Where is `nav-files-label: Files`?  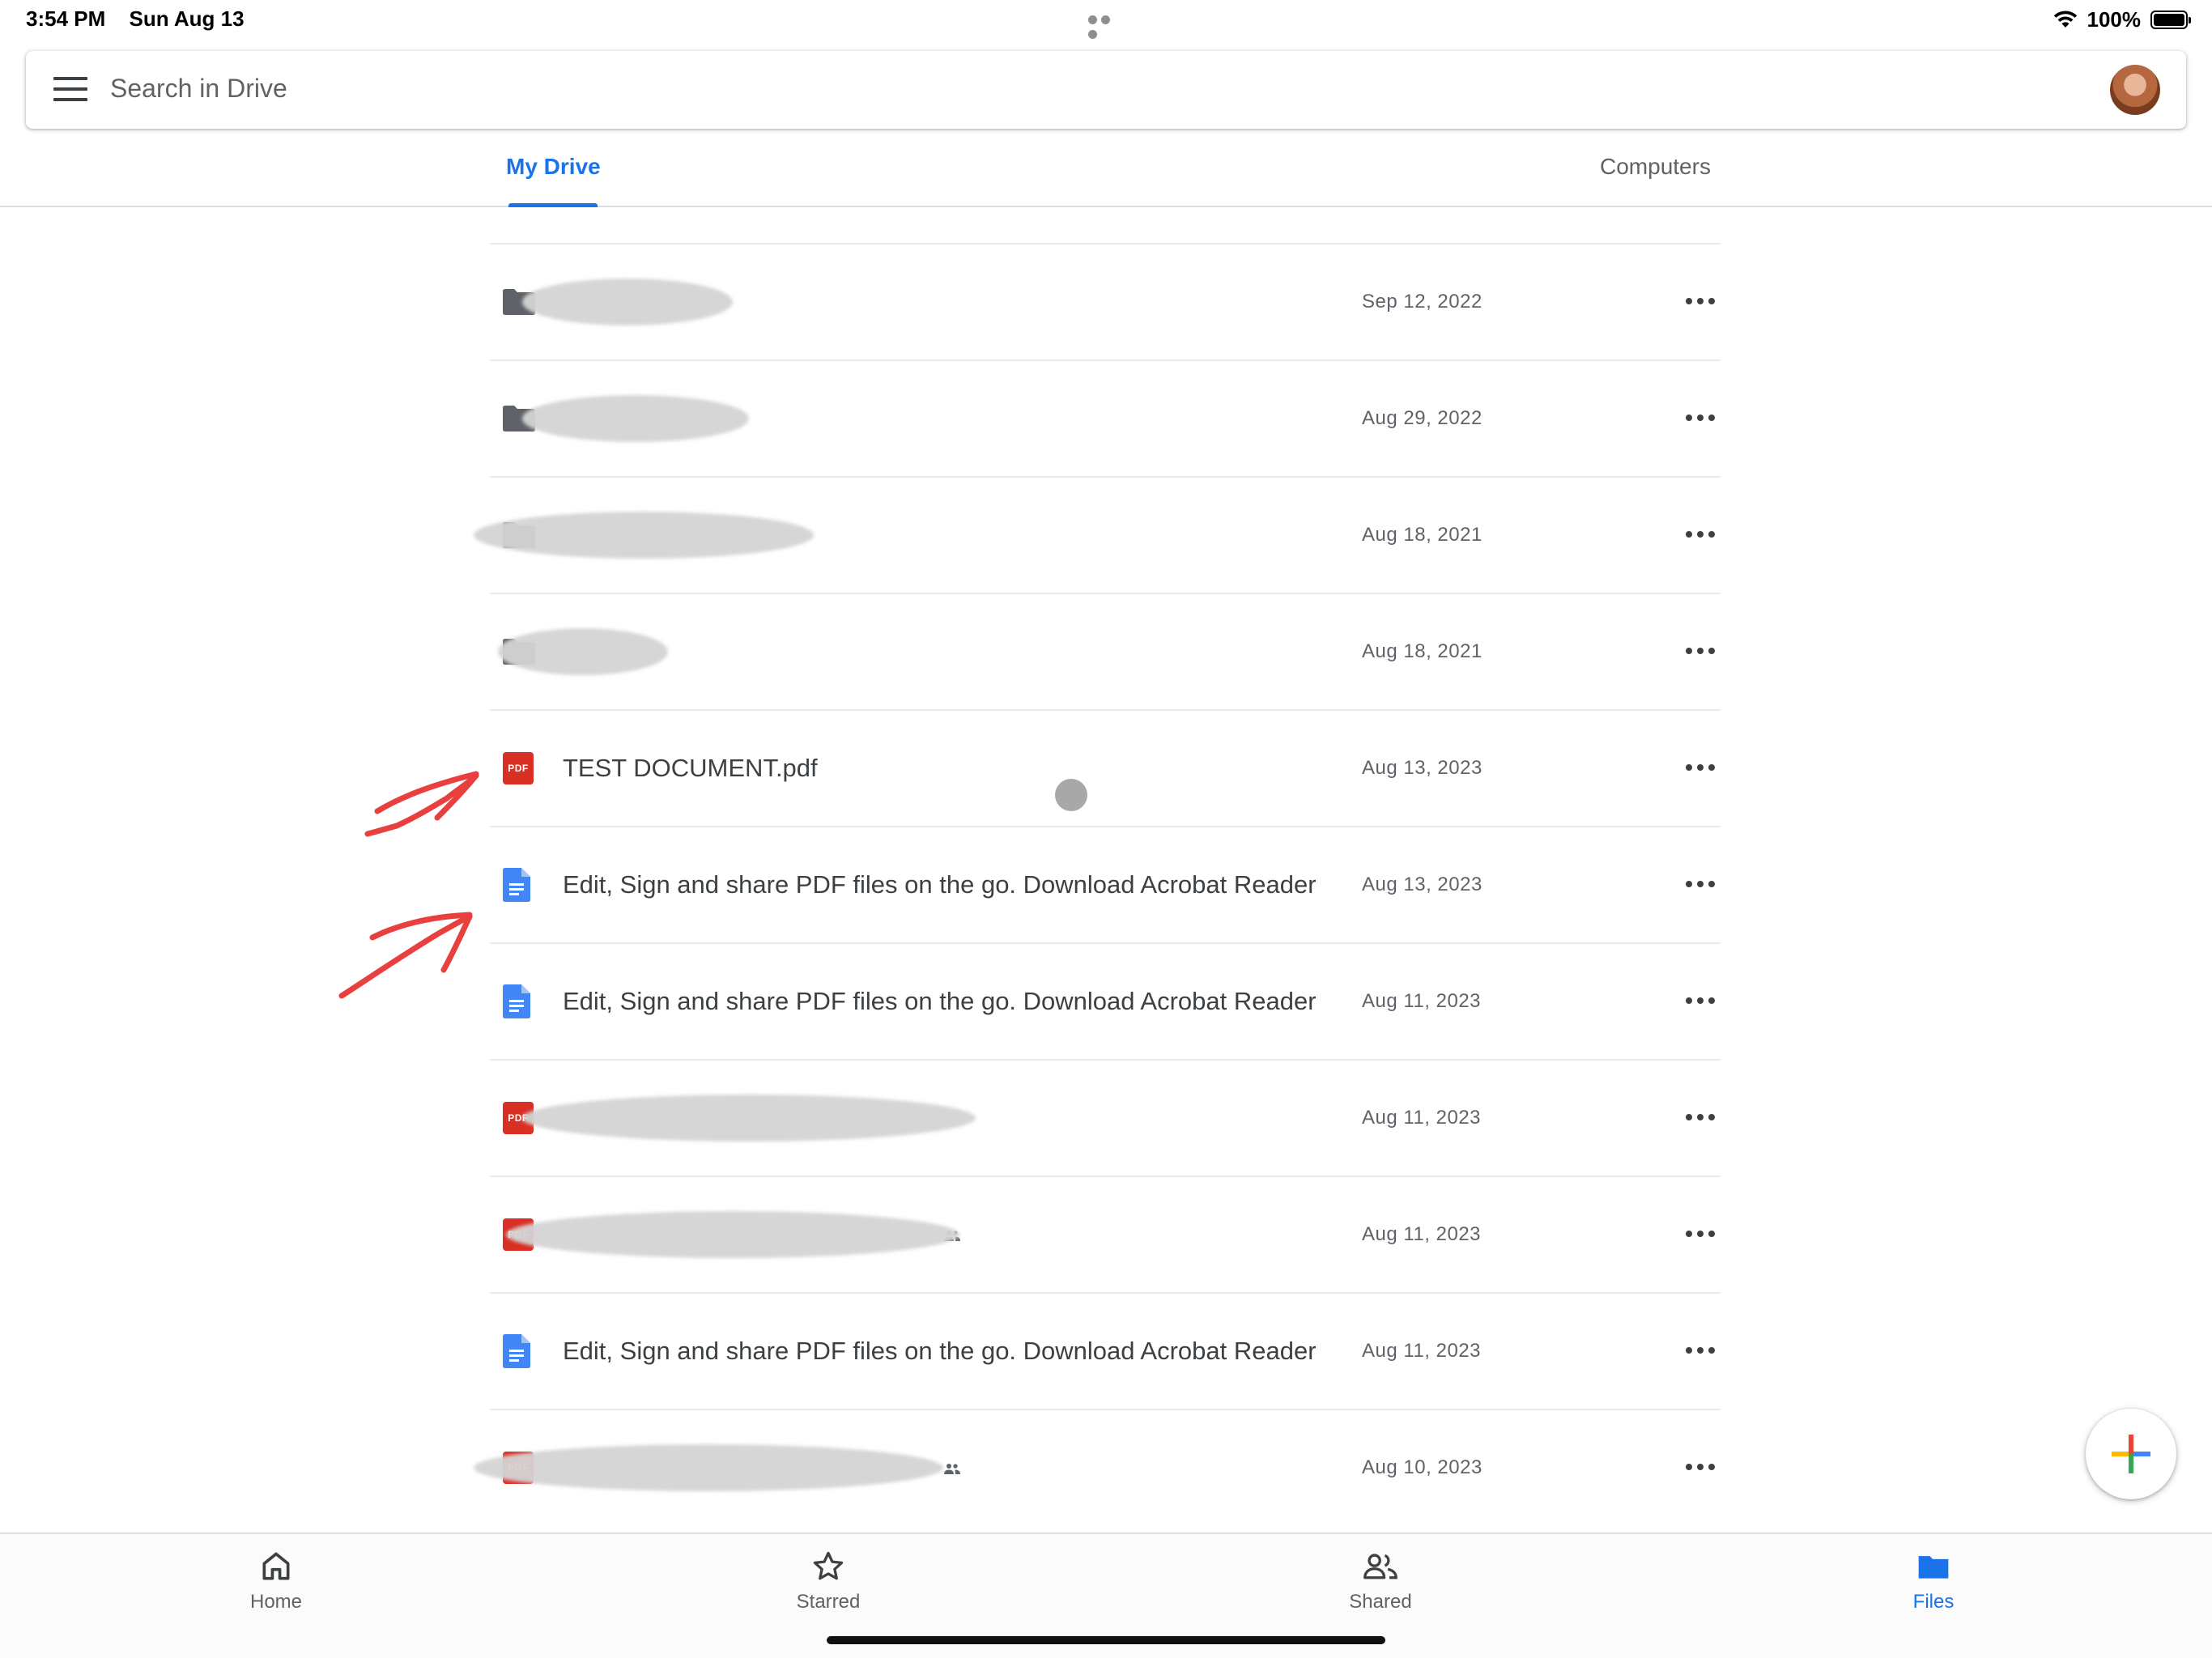 nav-files-label: Files is located at coordinates (1933, 1602).